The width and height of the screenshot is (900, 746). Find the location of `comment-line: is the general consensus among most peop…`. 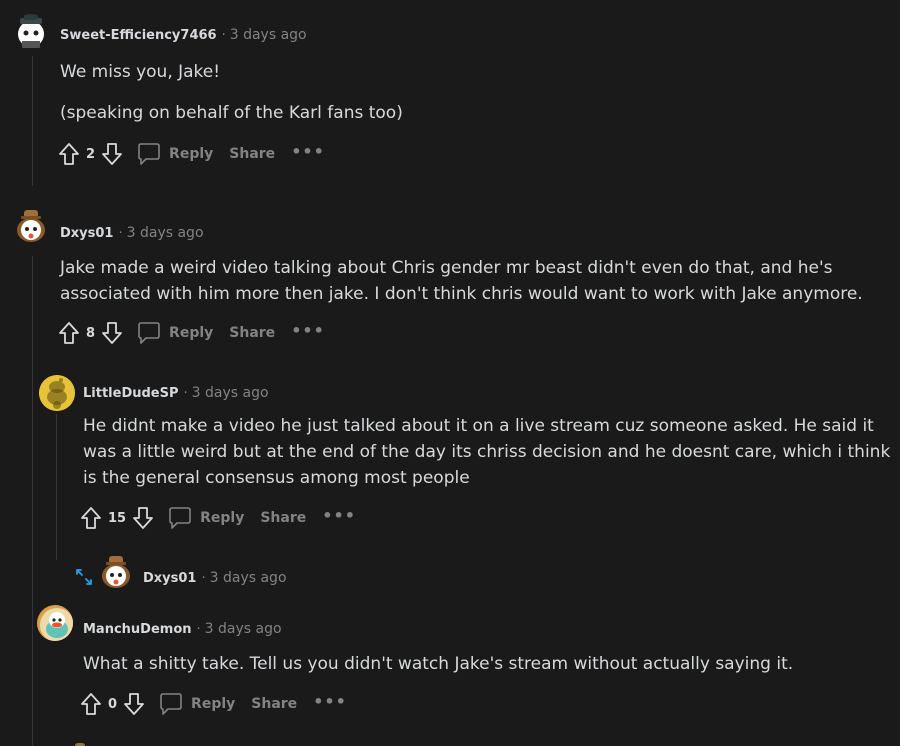

comment-line: is the general consensus among most peop… is located at coordinates (276, 478).